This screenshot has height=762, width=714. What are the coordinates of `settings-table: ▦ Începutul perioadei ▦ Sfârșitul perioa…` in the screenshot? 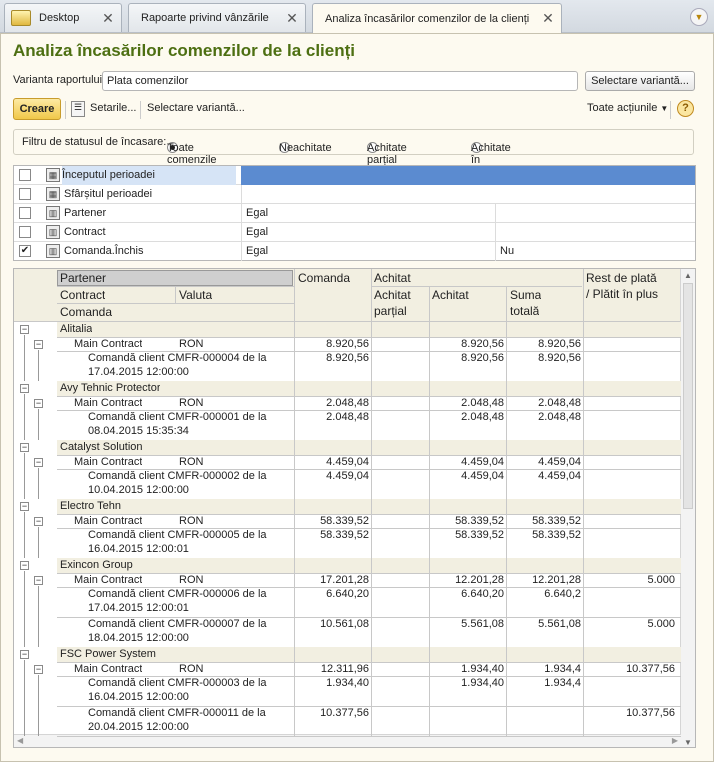 It's located at (354, 213).